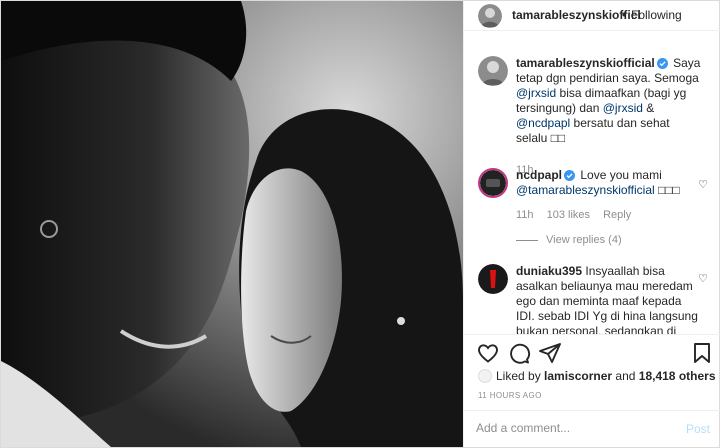 This screenshot has height=448, width=720. What do you see at coordinates (702, 353) in the screenshot?
I see `bookmark-icon` at bounding box center [702, 353].